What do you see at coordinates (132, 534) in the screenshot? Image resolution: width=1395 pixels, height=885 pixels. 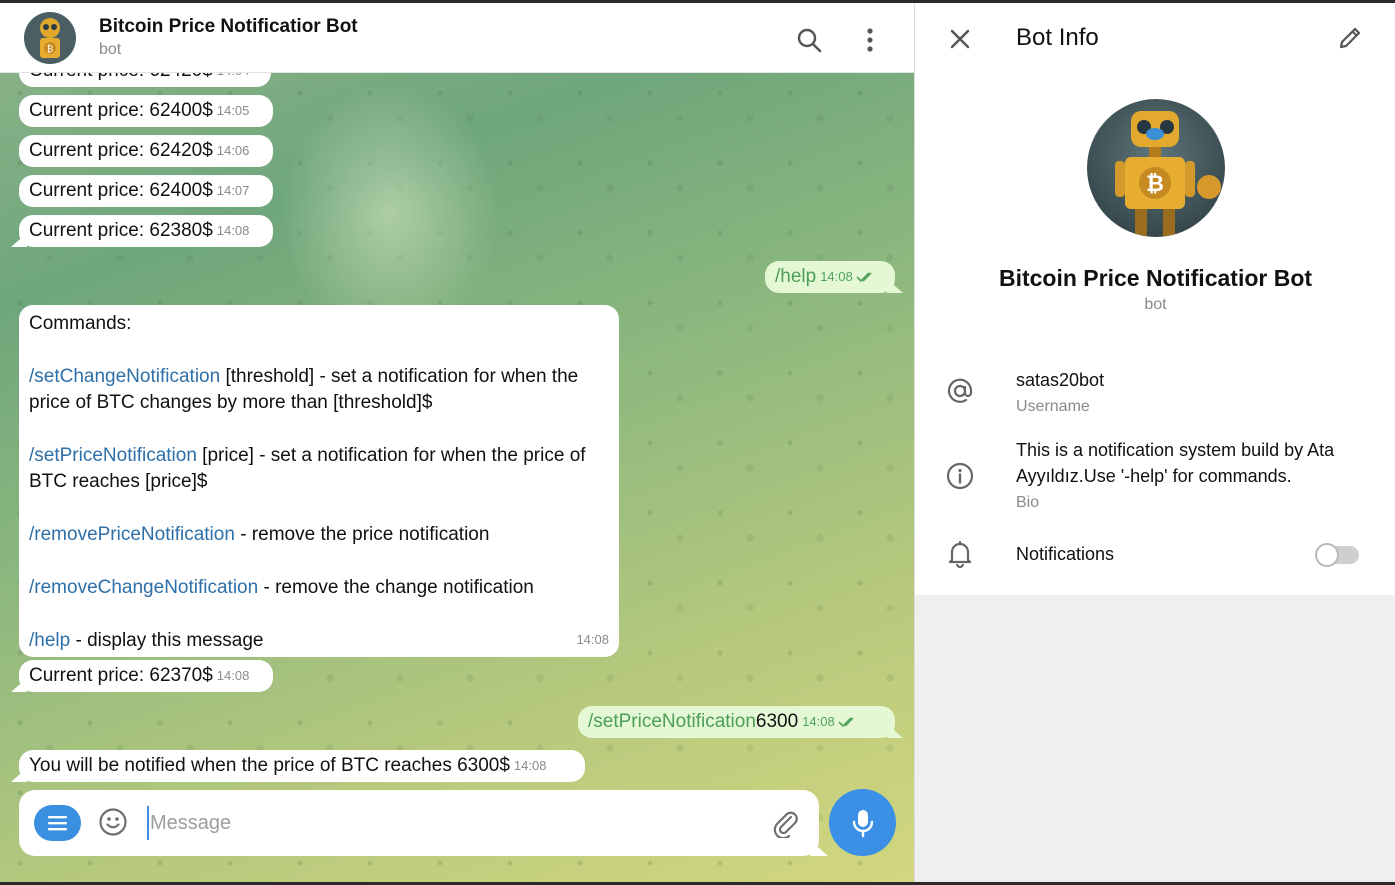 I see `command-link: /removePriceNotification` at bounding box center [132, 534].